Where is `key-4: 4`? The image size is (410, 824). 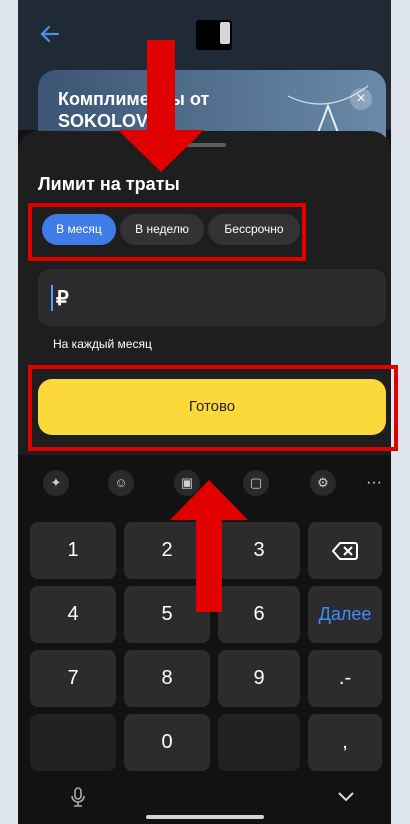 key-4: 4 is located at coordinates (73, 614).